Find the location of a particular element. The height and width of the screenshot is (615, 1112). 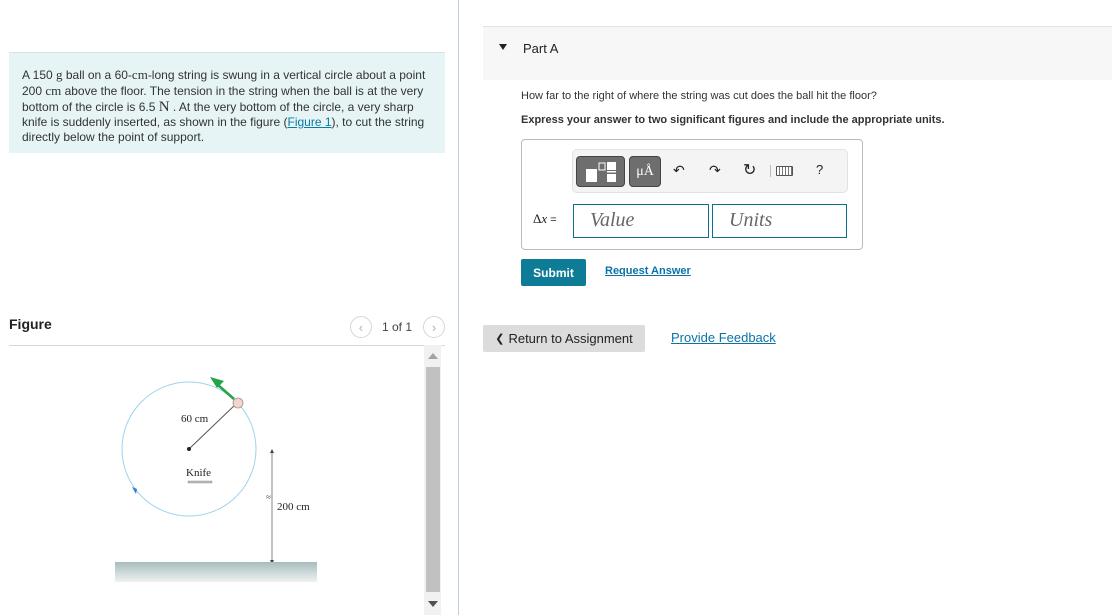

scroll-up-arrow-icon is located at coordinates (433, 356).